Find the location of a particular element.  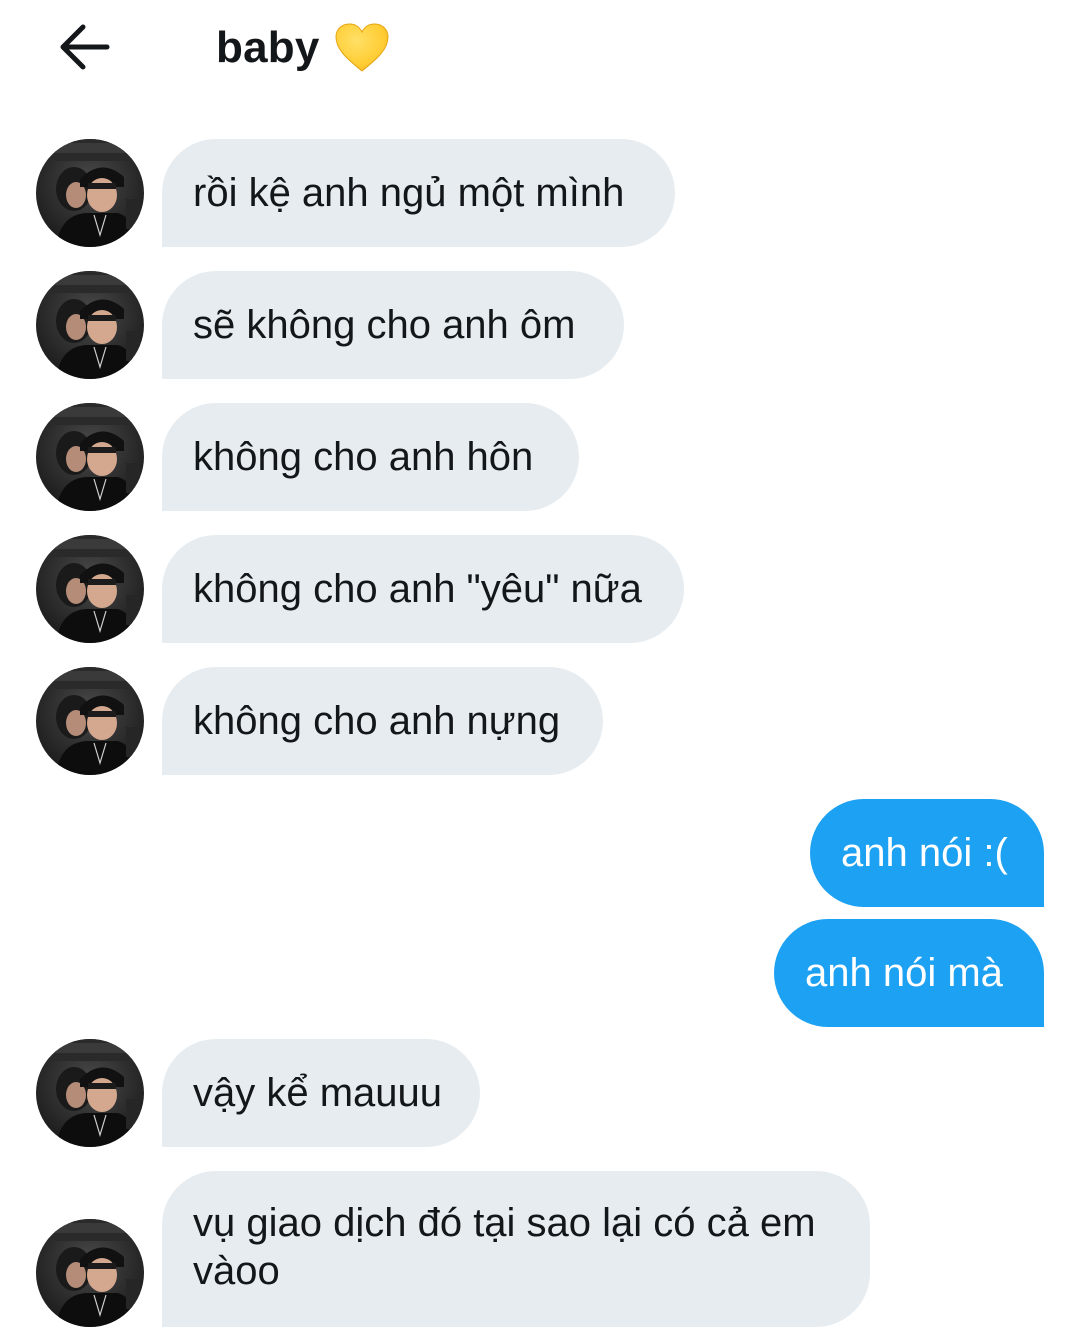

back-button is located at coordinates (84, 47).